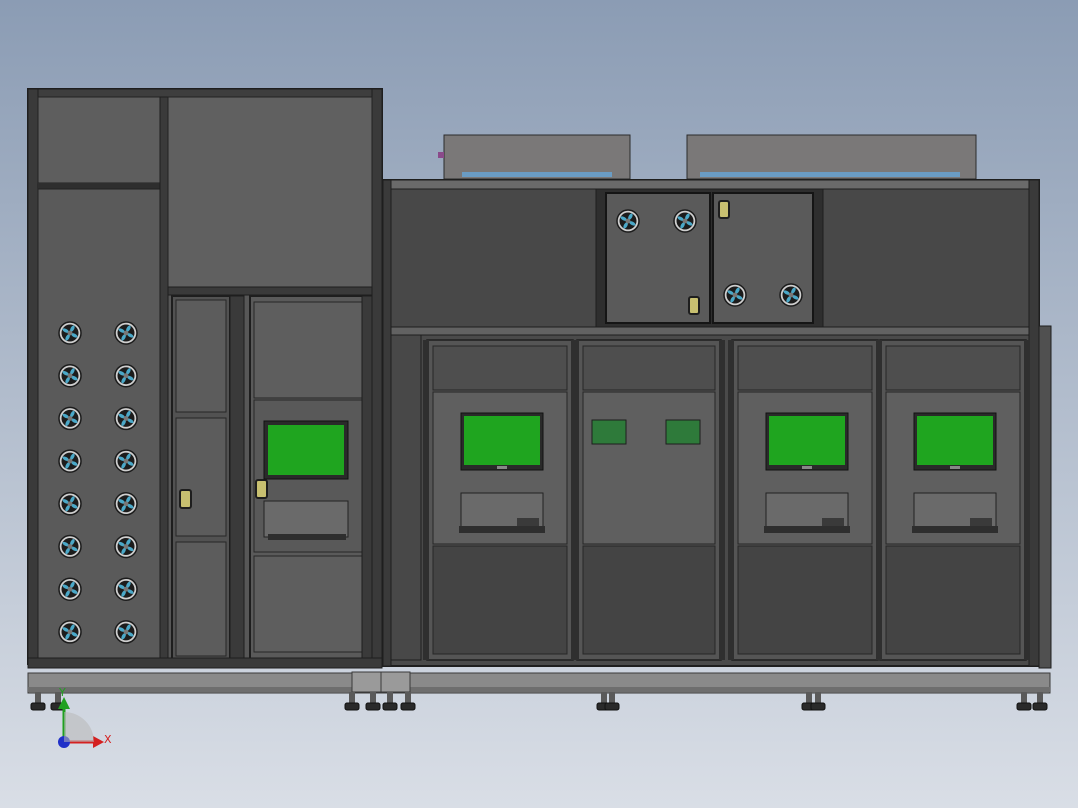 The height and width of the screenshot is (808, 1078). Describe the element at coordinates (306, 520) in the screenshot. I see `left-keyboard-tray` at that location.